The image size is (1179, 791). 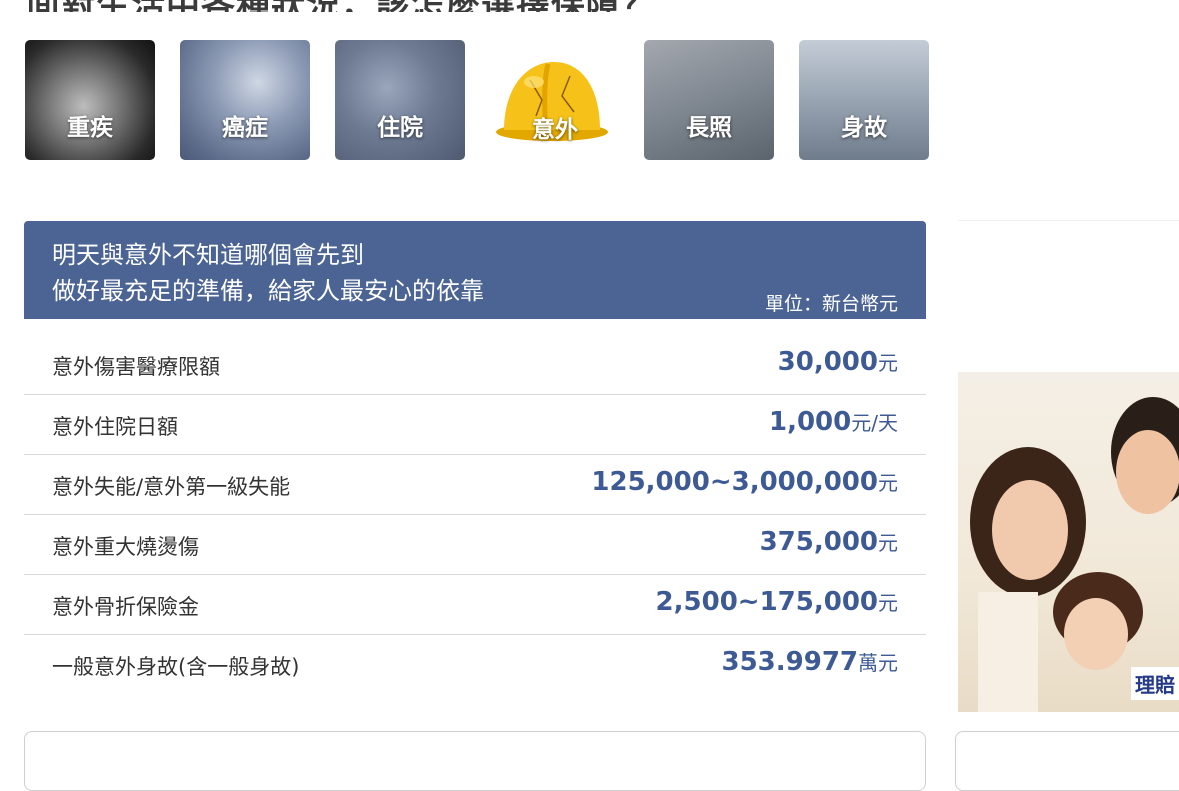 I want to click on header-line-2: 做好最充足的準備，給家人最安心的依靠, so click(x=268, y=291).